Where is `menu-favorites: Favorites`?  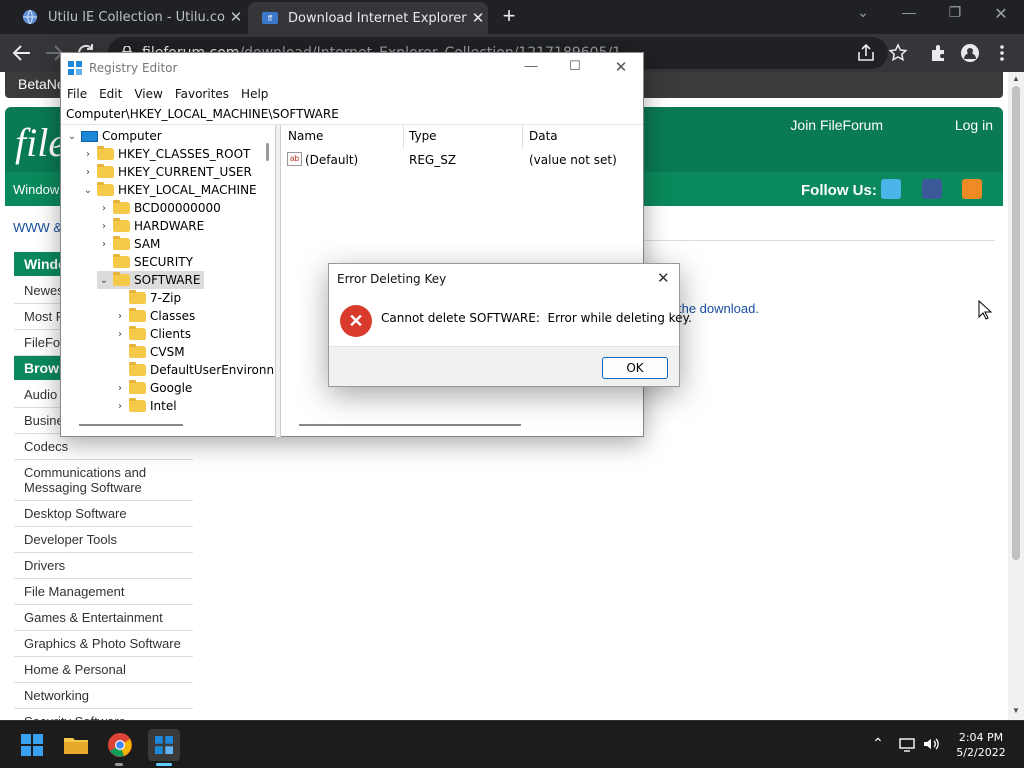
menu-favorites: Favorites is located at coordinates (202, 94).